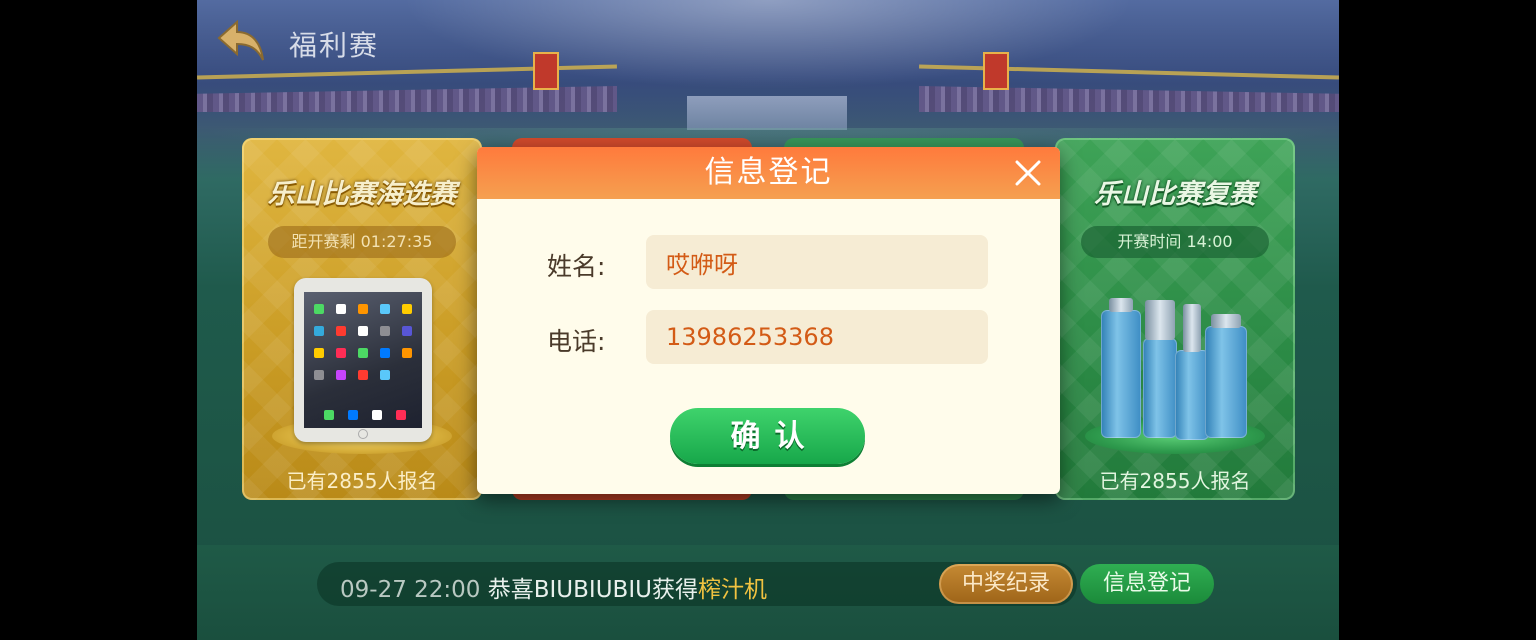  I want to click on name-field-box, so click(817, 262).